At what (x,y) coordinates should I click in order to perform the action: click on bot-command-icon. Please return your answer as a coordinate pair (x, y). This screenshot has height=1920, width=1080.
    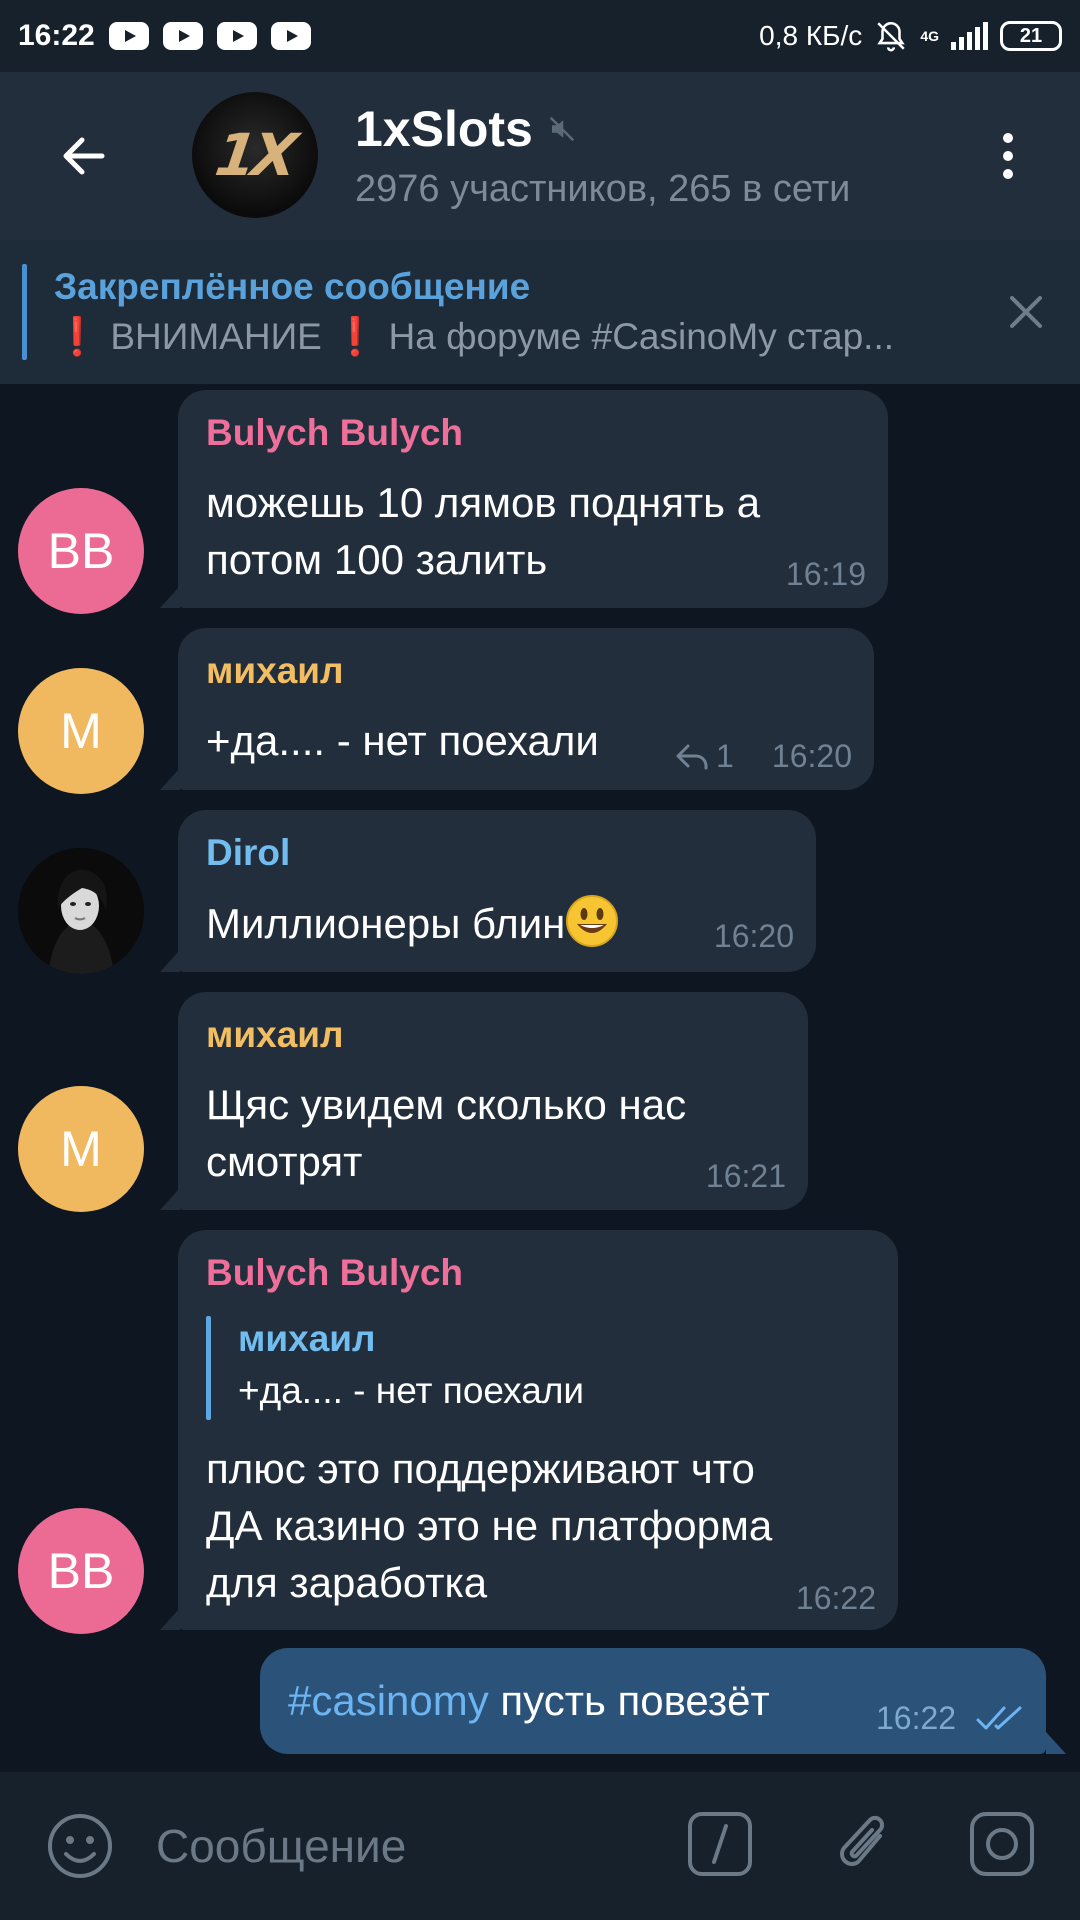
    Looking at the image, I should click on (720, 1844).